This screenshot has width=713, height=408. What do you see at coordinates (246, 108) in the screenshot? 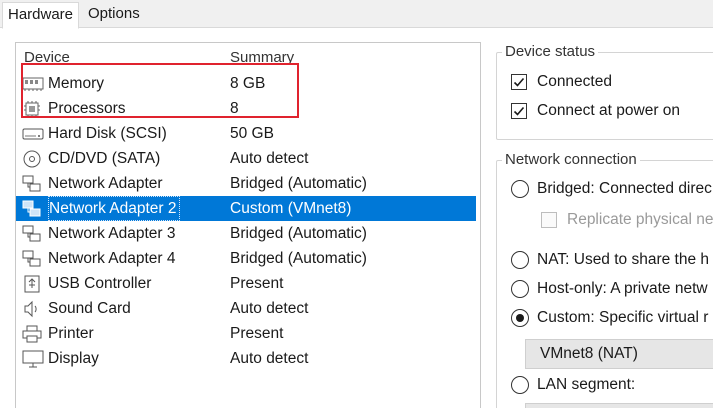
I see `device-row-processors: Processors 8` at bounding box center [246, 108].